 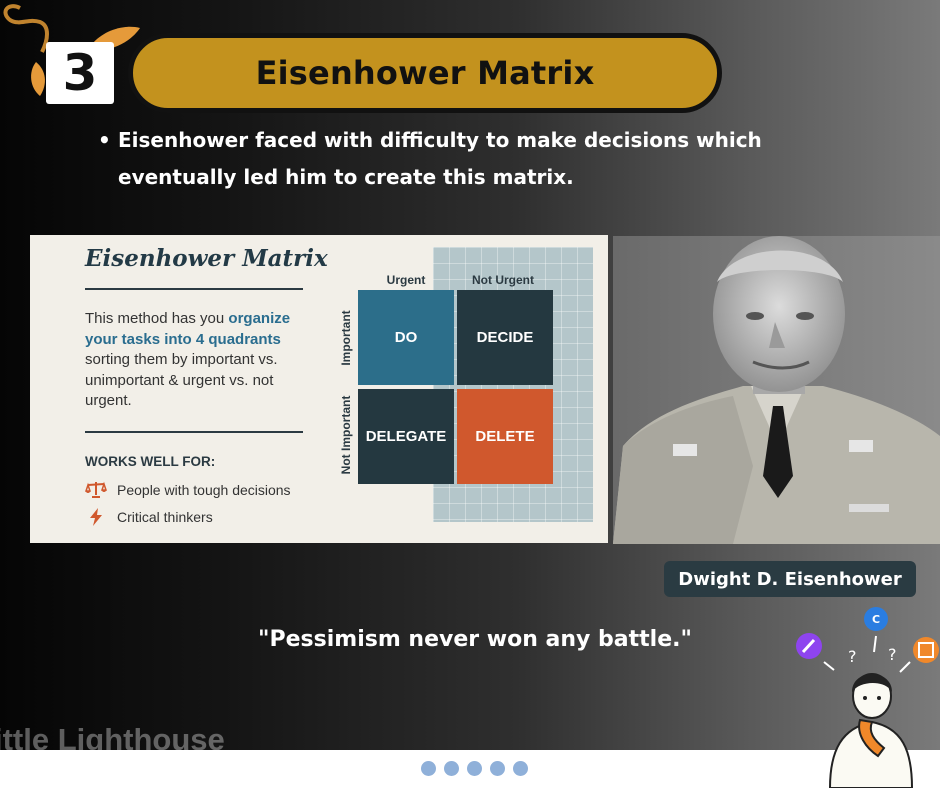 What do you see at coordinates (867, 697) in the screenshot?
I see `thinking-person-illustration: C ? ?` at bounding box center [867, 697].